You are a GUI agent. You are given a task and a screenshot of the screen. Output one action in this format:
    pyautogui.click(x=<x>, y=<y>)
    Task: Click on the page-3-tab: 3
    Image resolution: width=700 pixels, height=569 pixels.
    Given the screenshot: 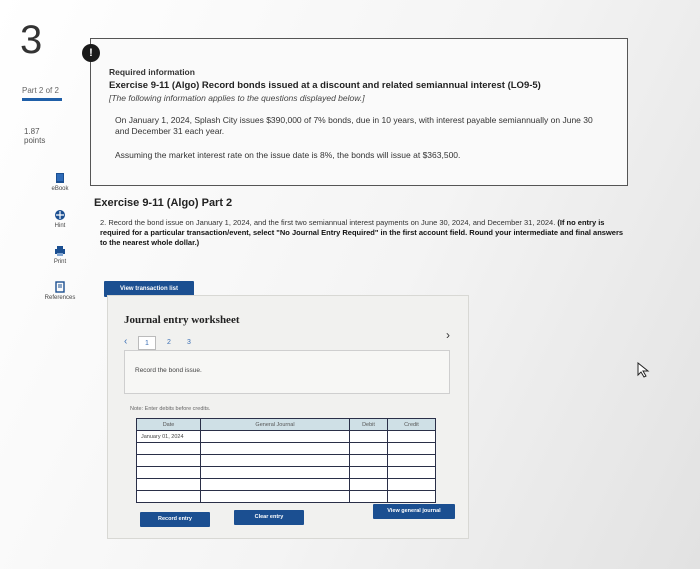 What is the action you would take?
    pyautogui.click(x=189, y=343)
    